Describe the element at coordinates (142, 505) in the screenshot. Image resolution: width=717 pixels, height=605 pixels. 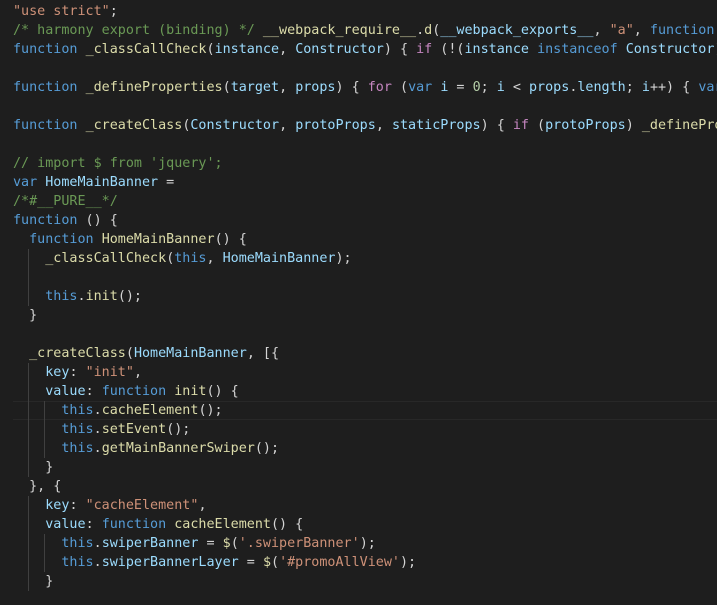
I see `code-token: "cacheElement"` at that location.